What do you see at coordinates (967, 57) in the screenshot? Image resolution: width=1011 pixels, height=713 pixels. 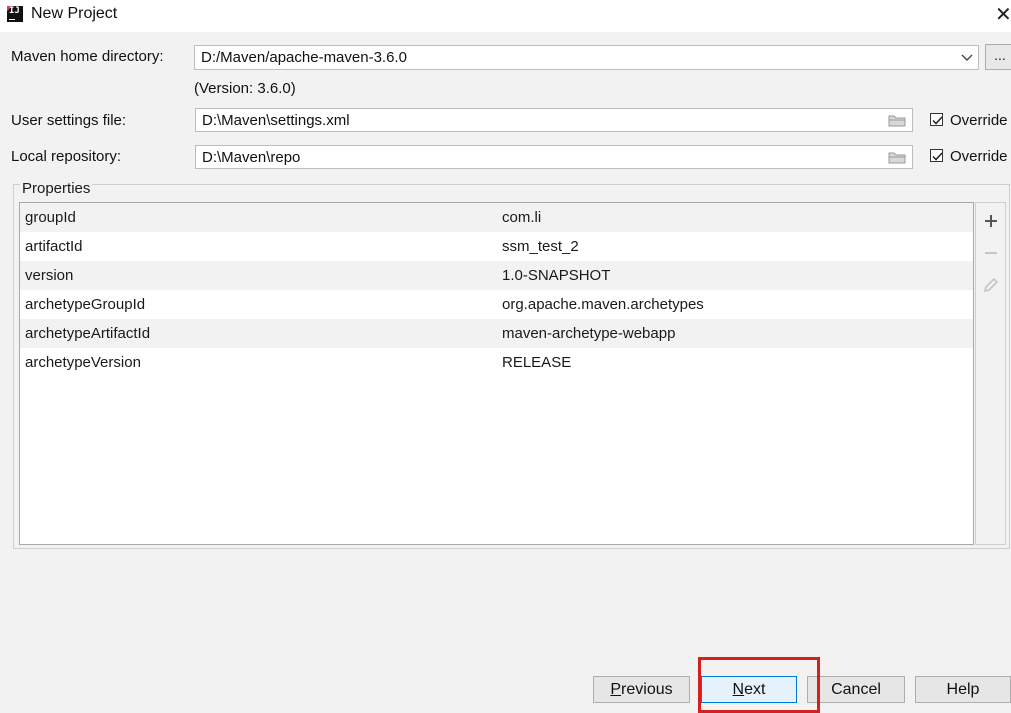 I see `chevron-down-icon` at bounding box center [967, 57].